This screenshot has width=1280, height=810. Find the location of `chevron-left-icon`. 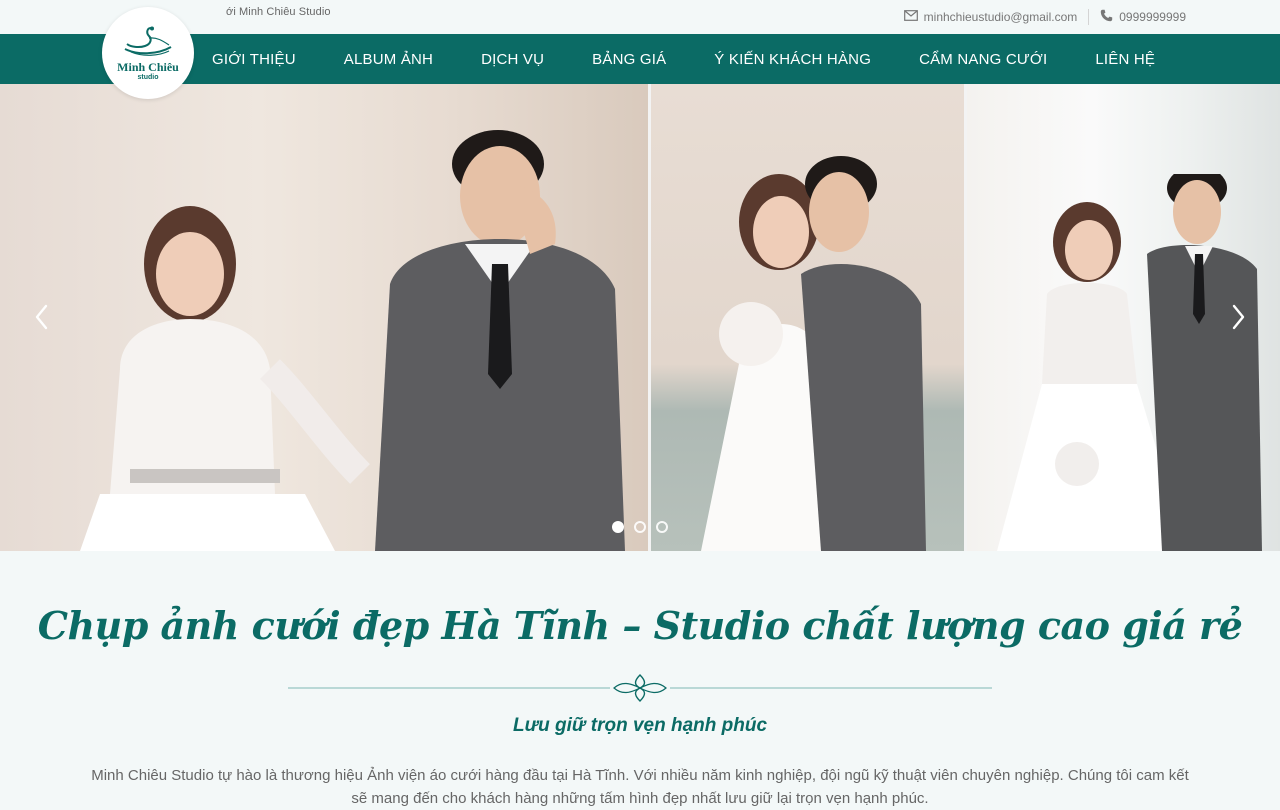

chevron-left-icon is located at coordinates (42, 317).